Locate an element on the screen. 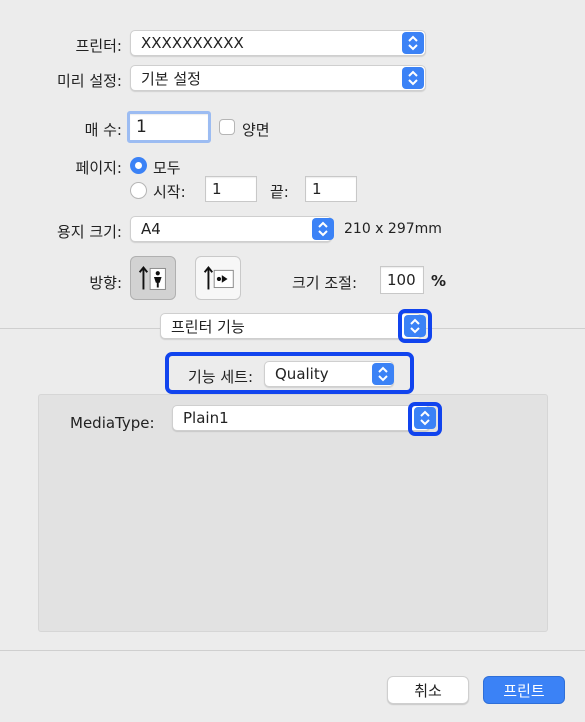  media-type-label: MediaType: is located at coordinates (112, 423).